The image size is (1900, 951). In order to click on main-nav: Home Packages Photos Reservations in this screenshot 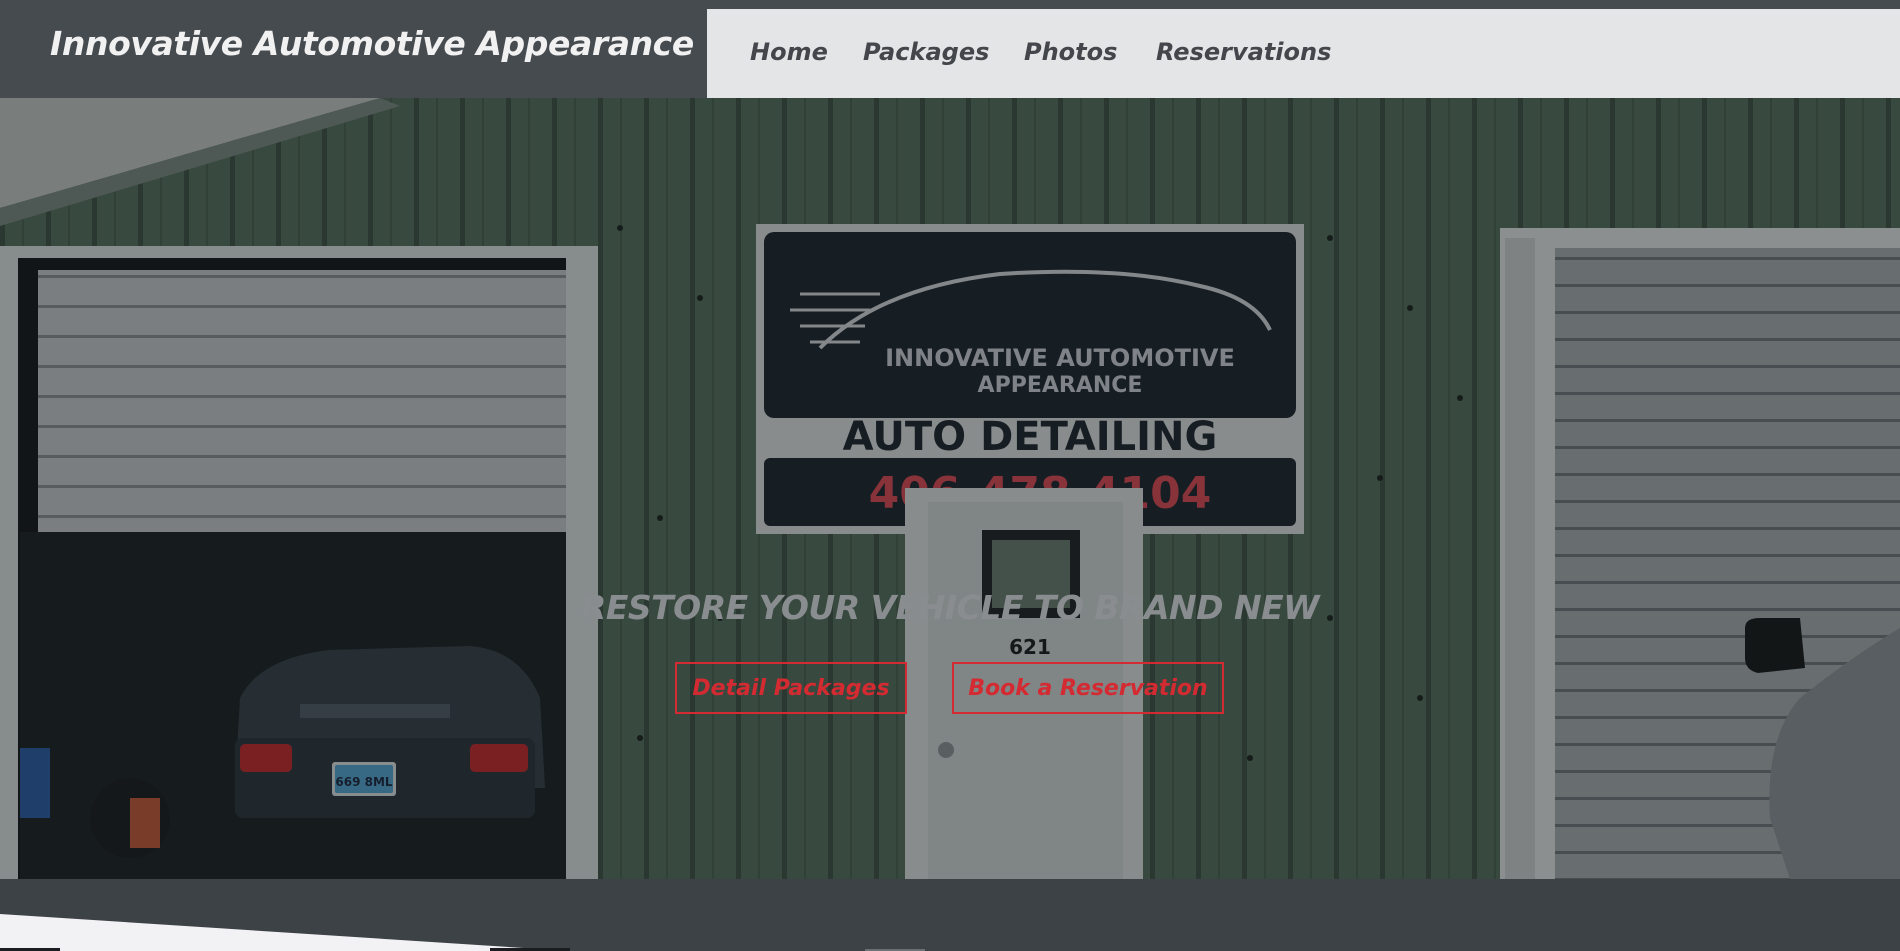, I will do `click(1303, 53)`.